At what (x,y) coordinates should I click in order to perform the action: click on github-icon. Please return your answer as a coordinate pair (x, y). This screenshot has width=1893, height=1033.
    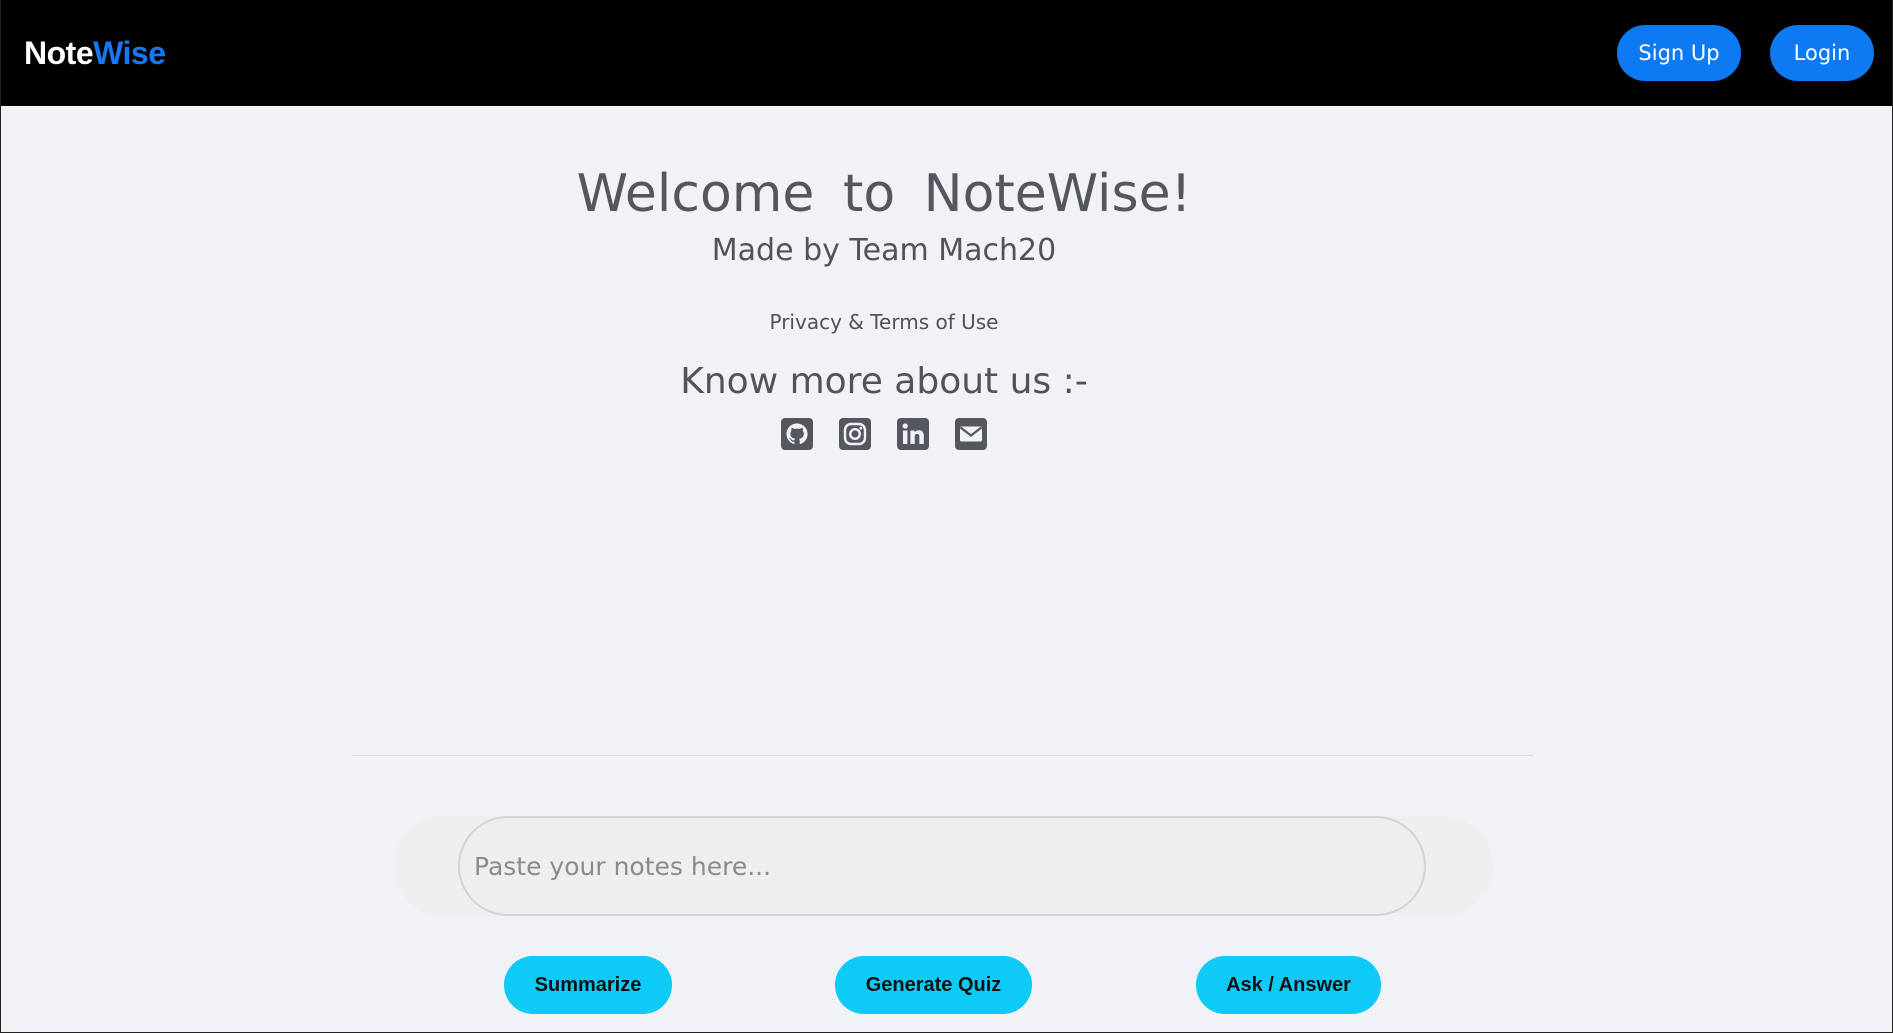
    Looking at the image, I should click on (797, 434).